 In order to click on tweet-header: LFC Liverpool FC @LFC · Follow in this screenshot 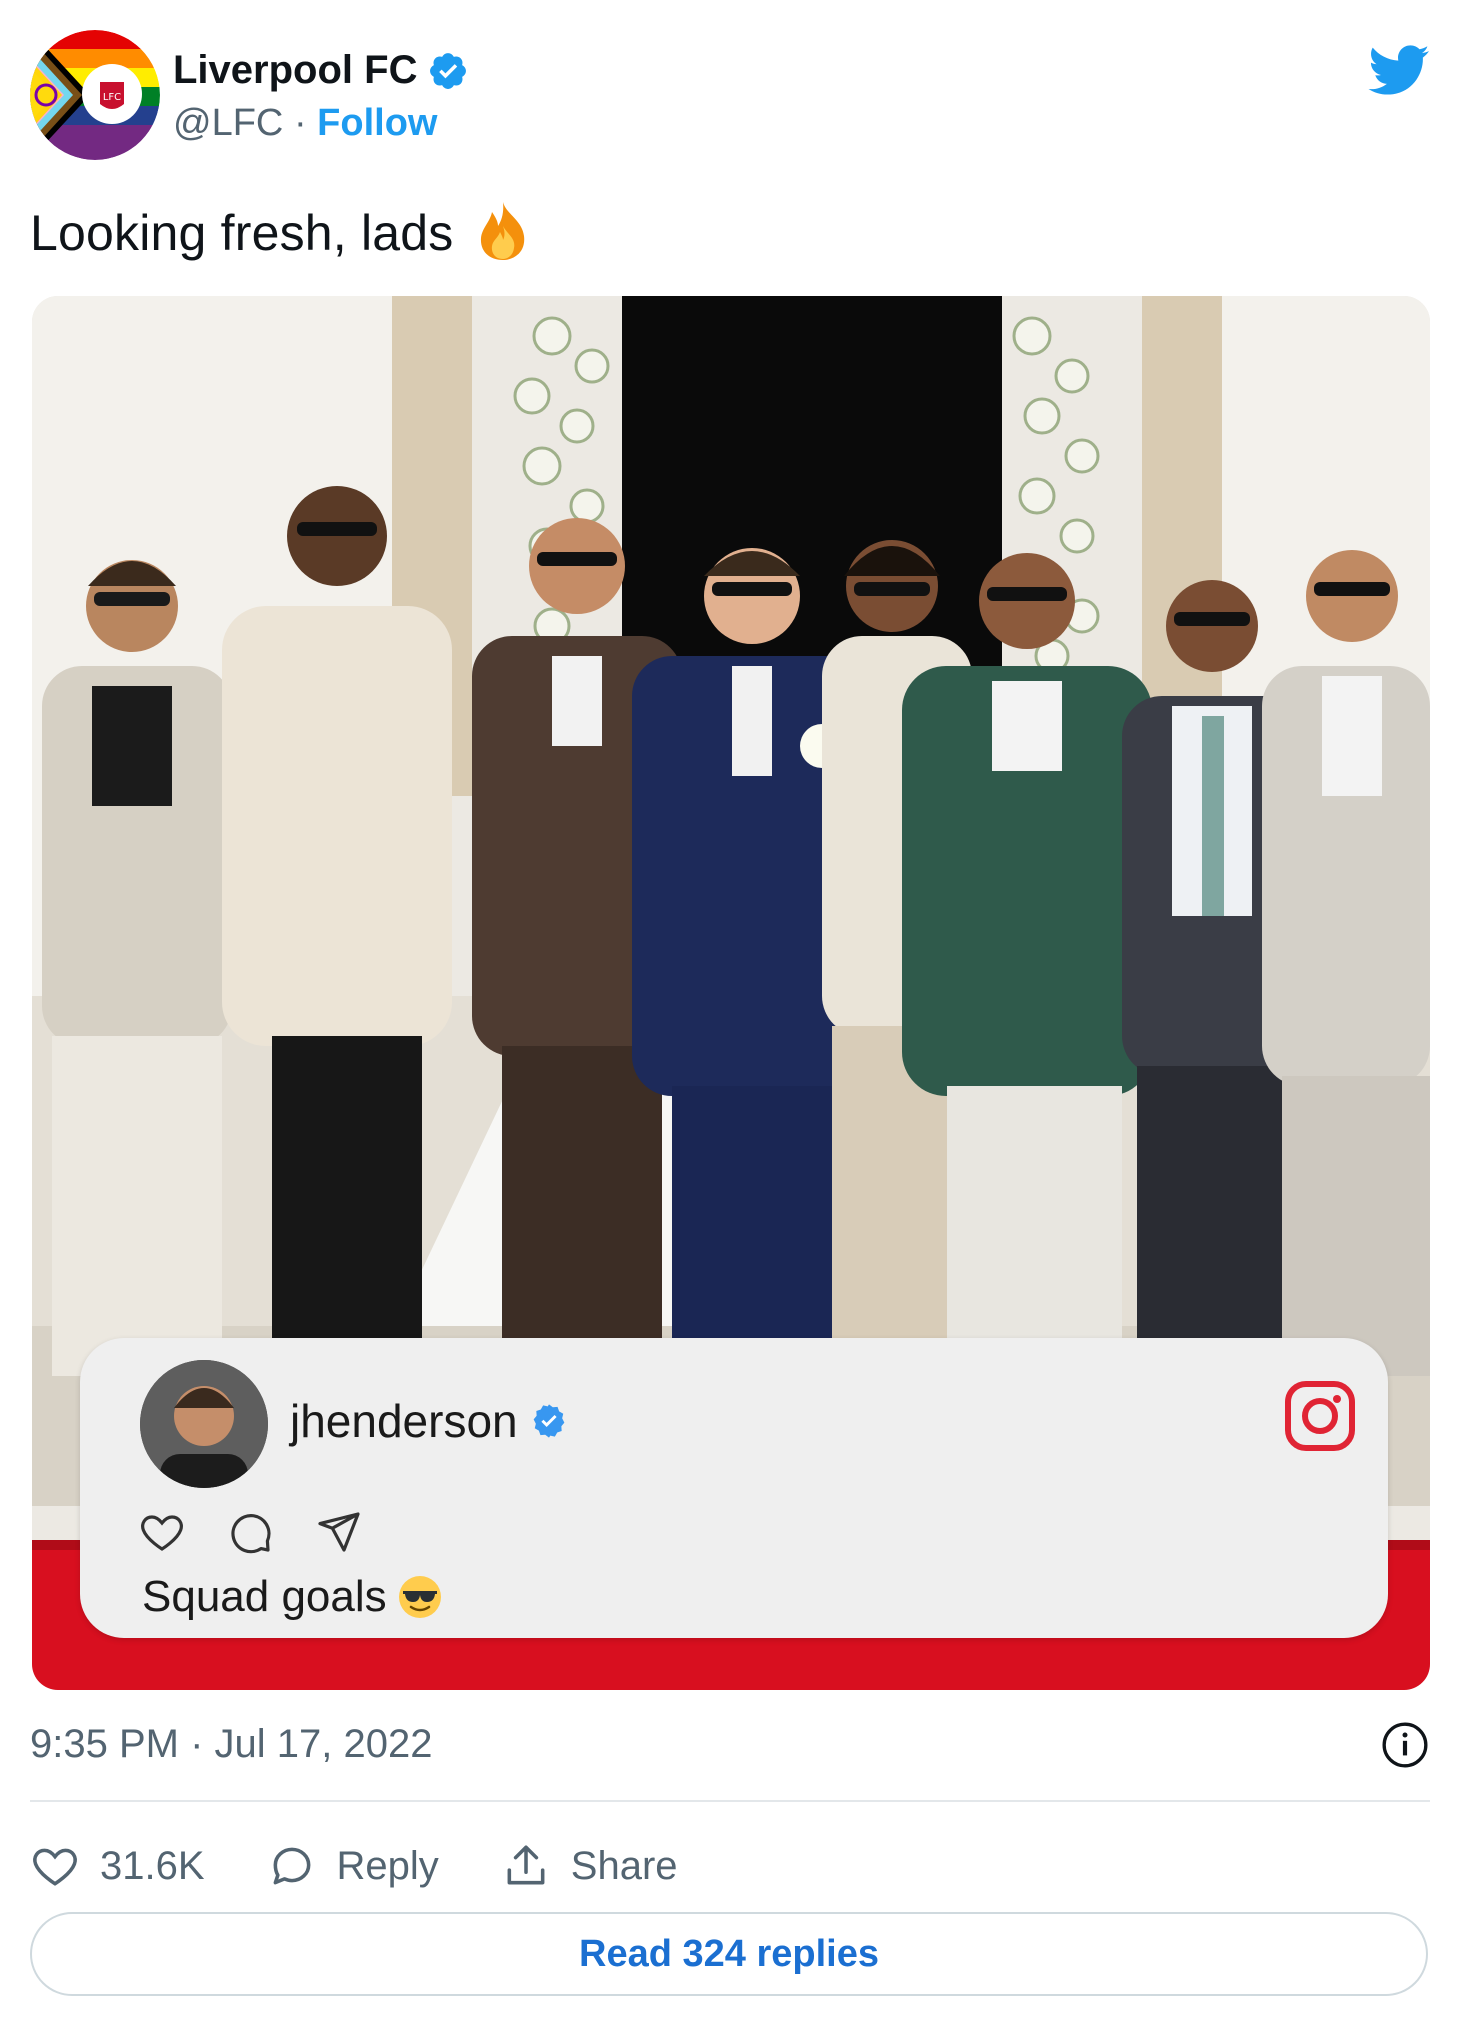, I will do `click(730, 96)`.